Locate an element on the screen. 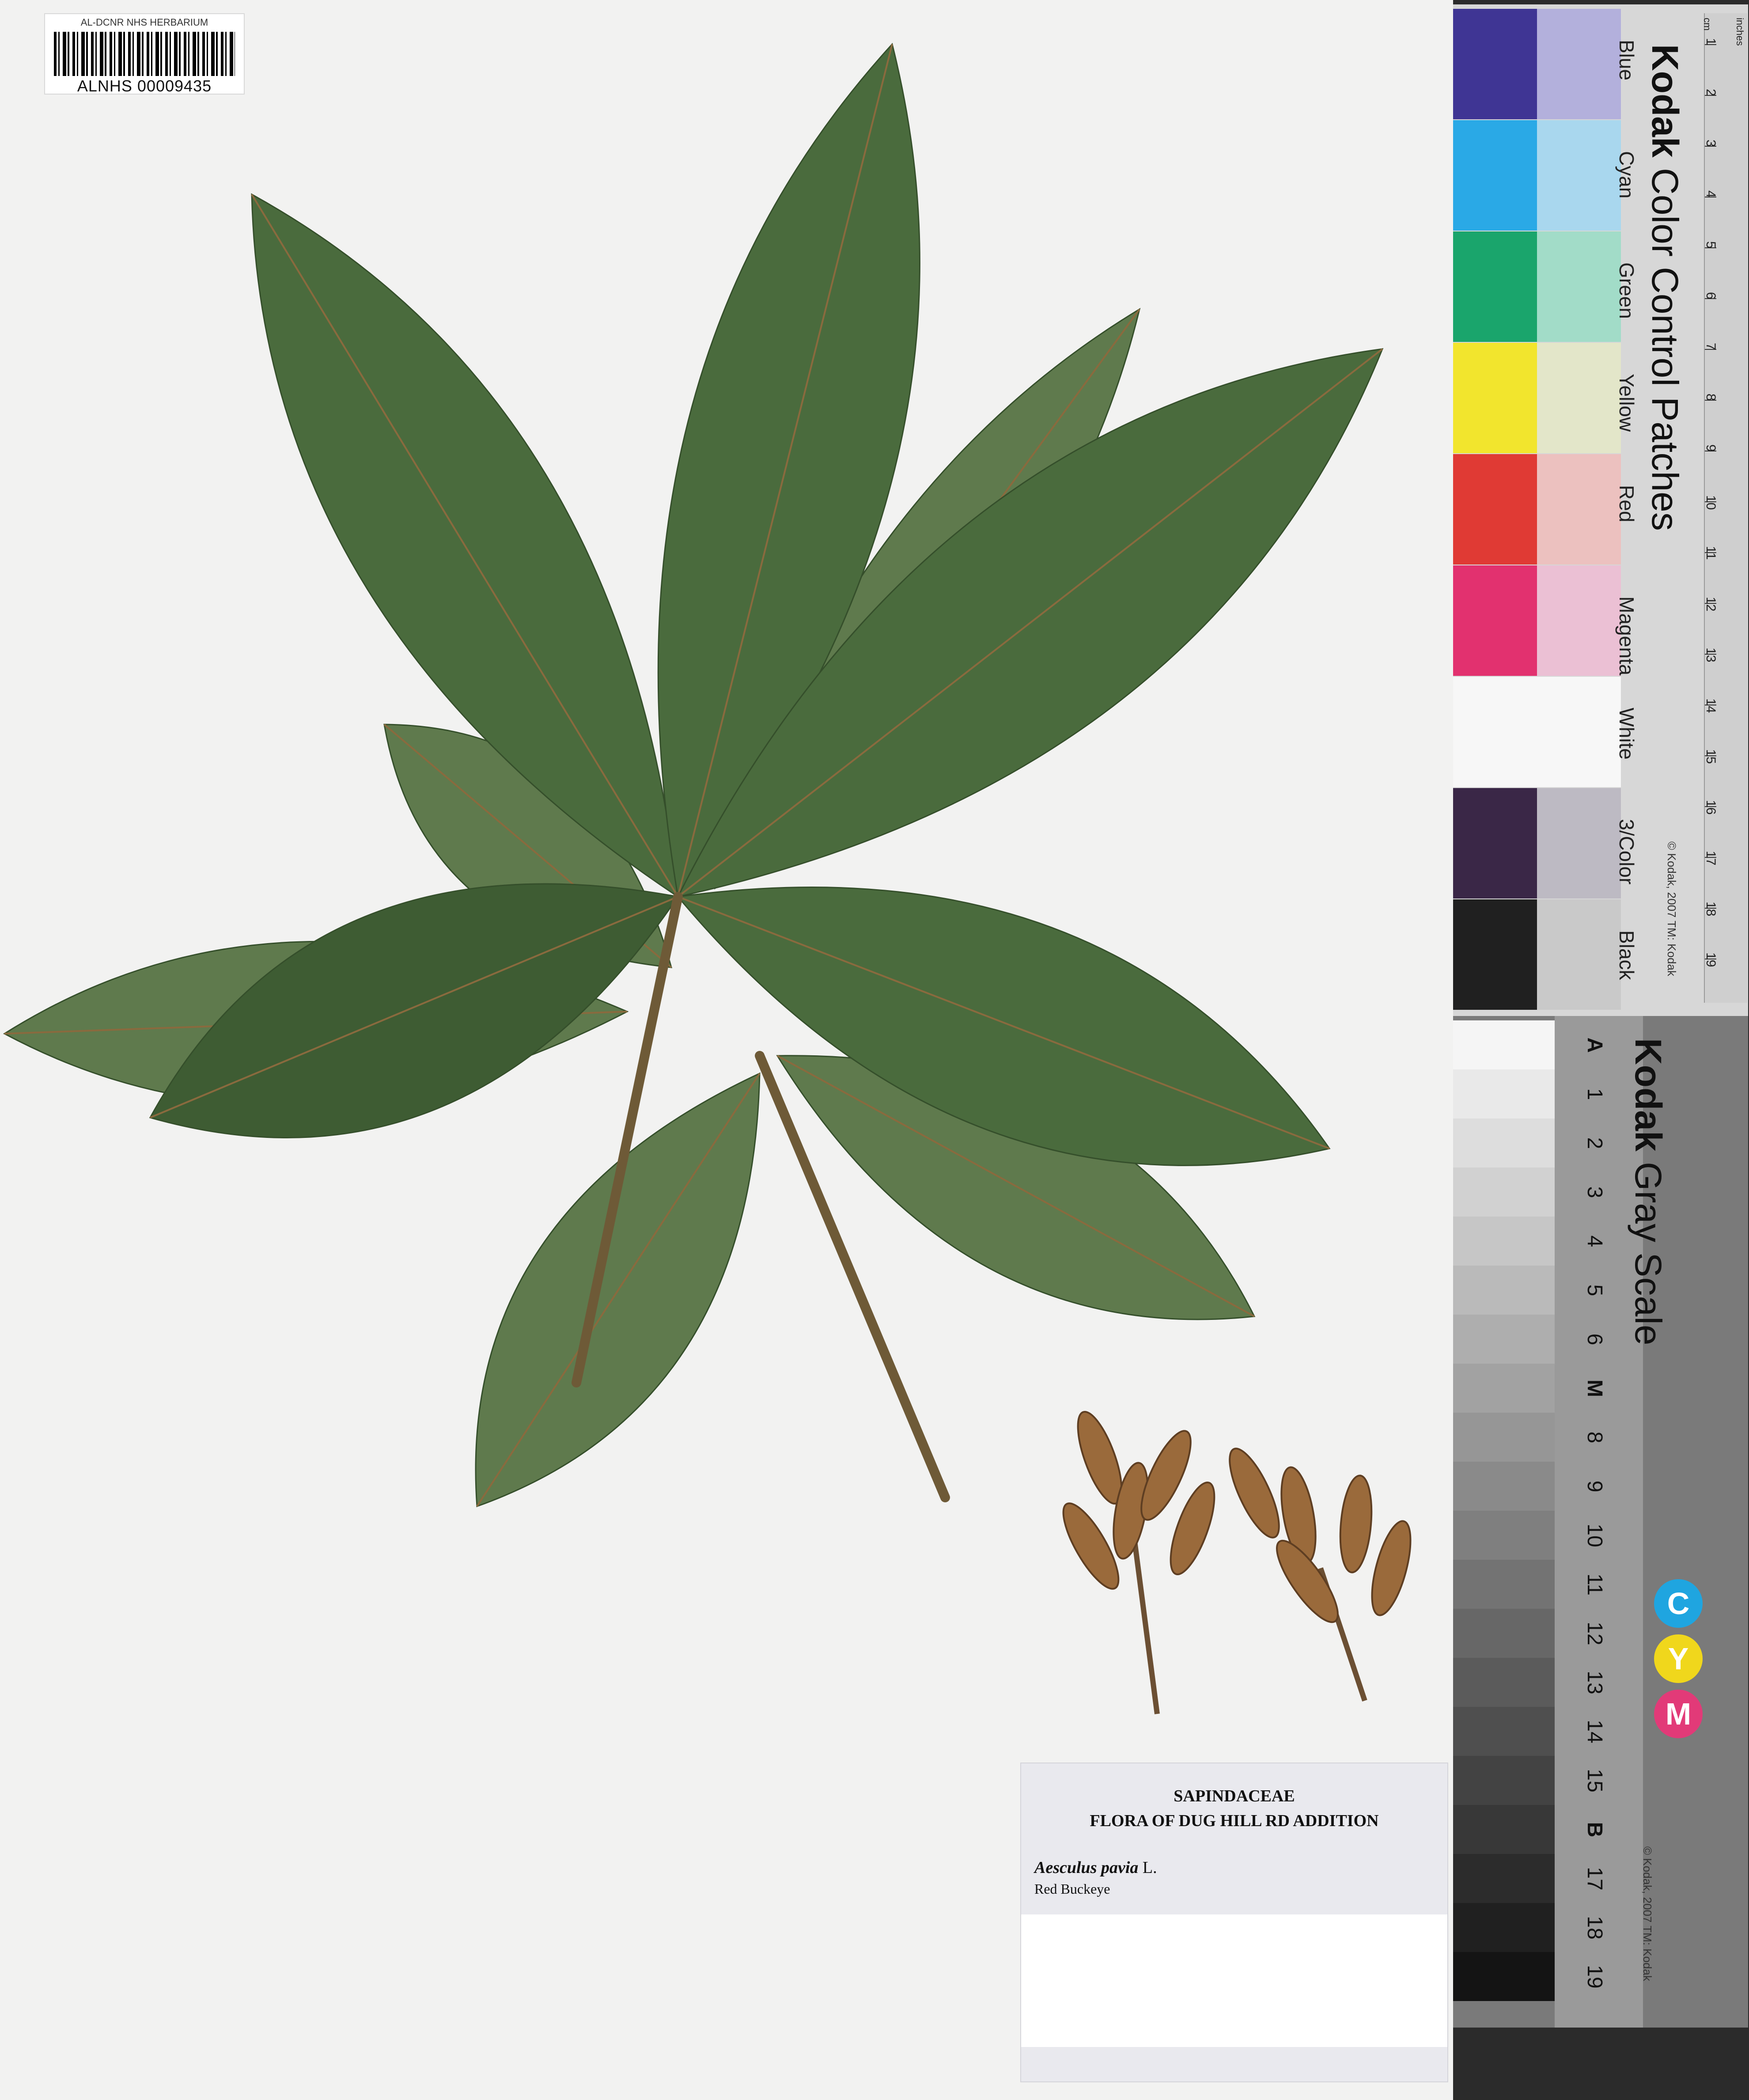 This screenshot has width=1749, height=2100. ruler-number: 17 is located at coordinates (1711, 859).